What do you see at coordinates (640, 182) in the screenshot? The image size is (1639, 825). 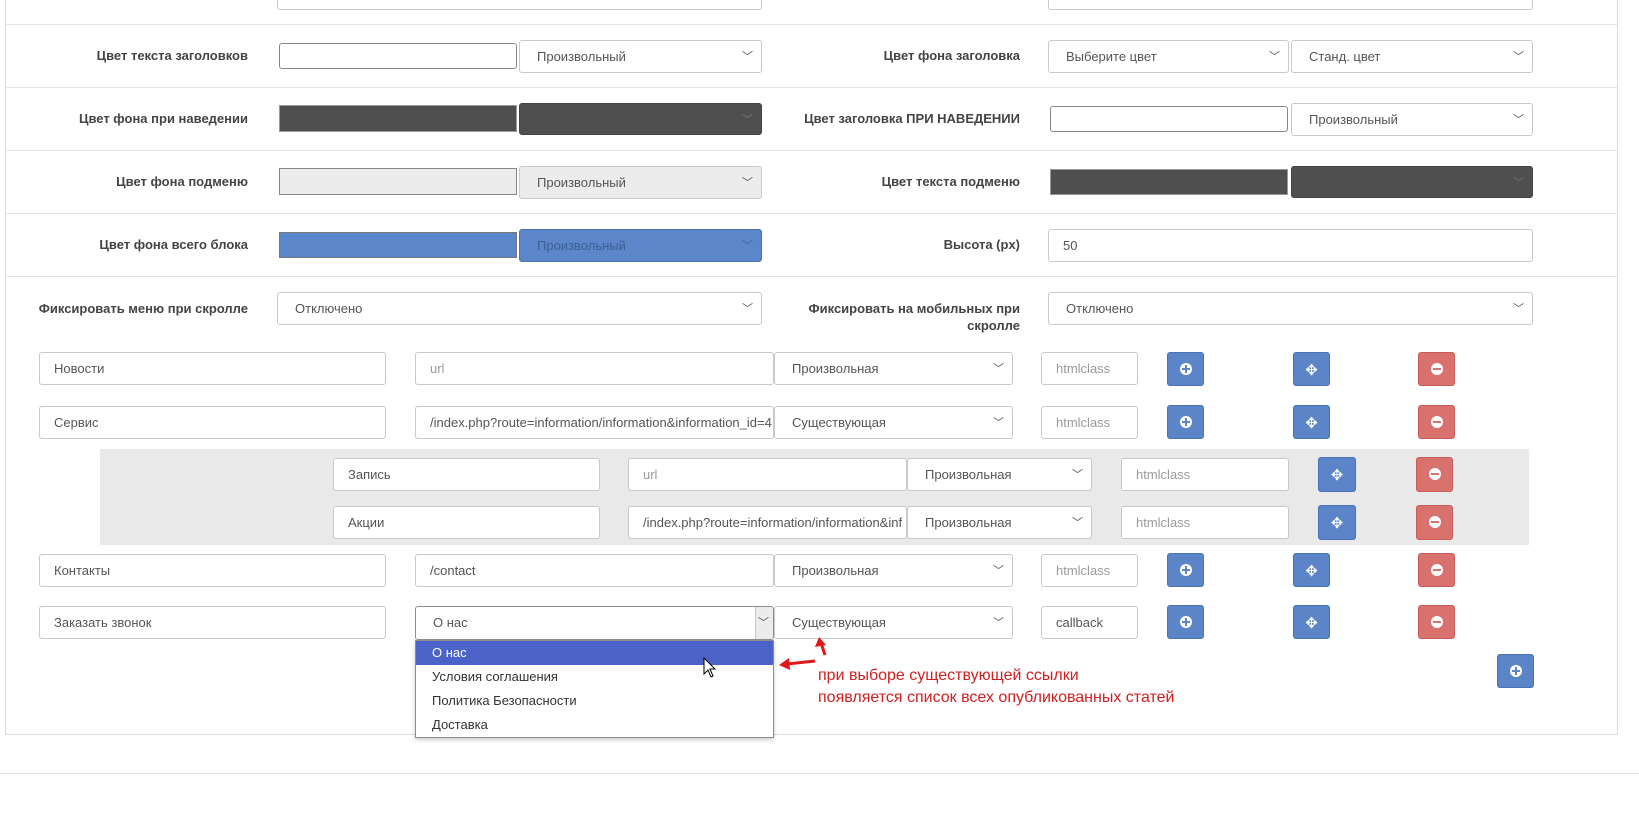 I see `submenu-bg-select: Произвольный ﹀` at bounding box center [640, 182].